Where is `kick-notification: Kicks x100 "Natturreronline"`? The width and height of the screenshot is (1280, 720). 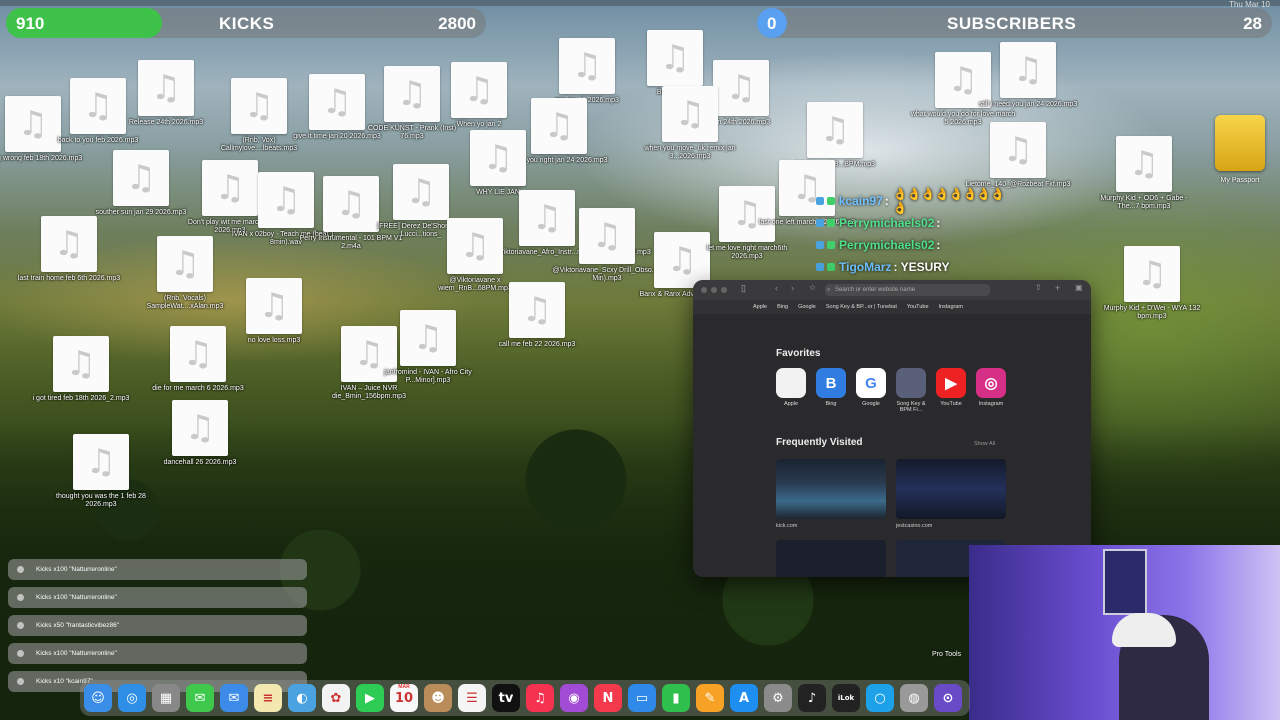
kick-notification: Kicks x100 "Natturreronline" is located at coordinates (157, 597).